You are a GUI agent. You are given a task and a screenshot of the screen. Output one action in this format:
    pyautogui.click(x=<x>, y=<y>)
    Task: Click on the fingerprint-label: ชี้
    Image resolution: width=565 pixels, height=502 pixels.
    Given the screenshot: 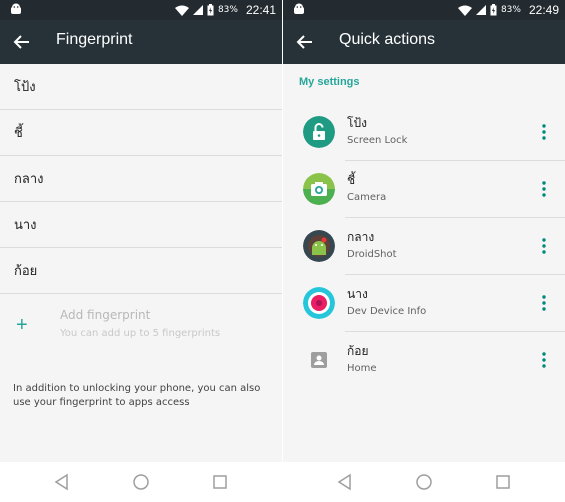 What is the action you would take?
    pyautogui.click(x=18, y=133)
    